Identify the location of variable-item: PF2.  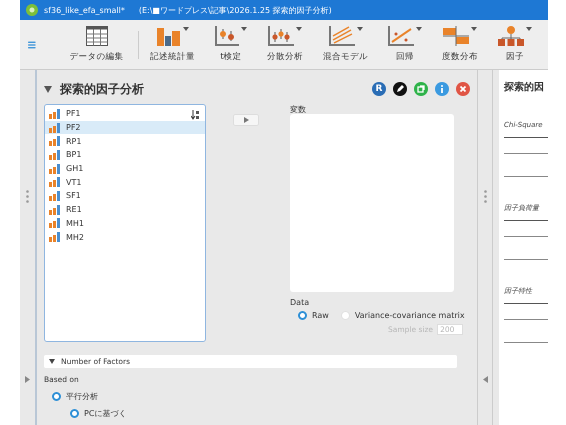
(125, 127).